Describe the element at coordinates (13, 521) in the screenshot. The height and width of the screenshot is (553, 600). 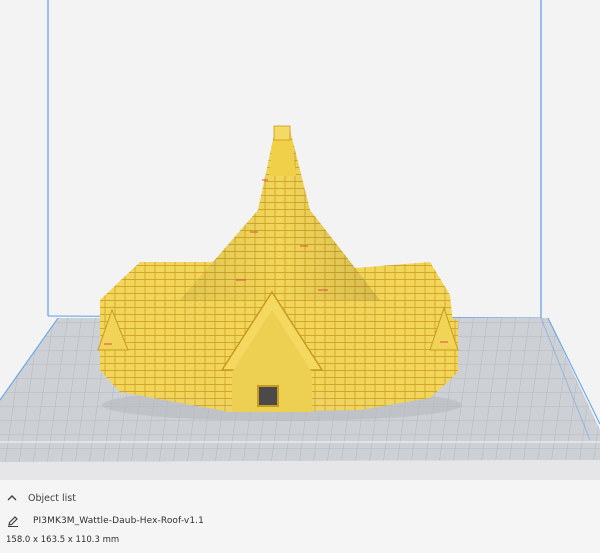
I see `pencil-icon` at that location.